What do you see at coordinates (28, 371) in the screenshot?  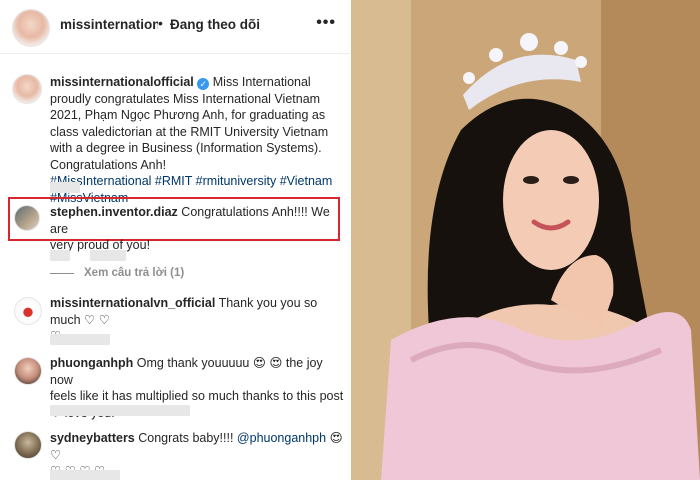 I see `comment-avatar-phuonganhph` at bounding box center [28, 371].